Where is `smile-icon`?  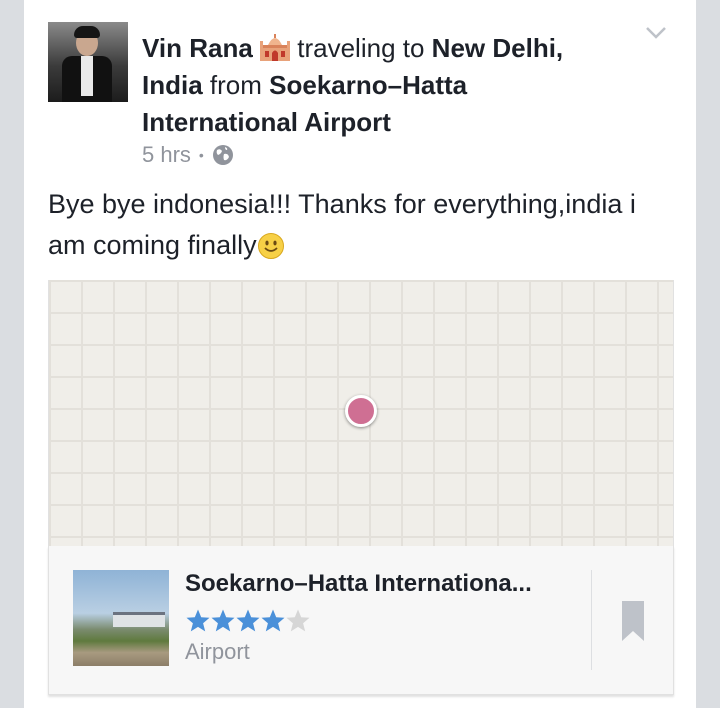 smile-icon is located at coordinates (270, 246).